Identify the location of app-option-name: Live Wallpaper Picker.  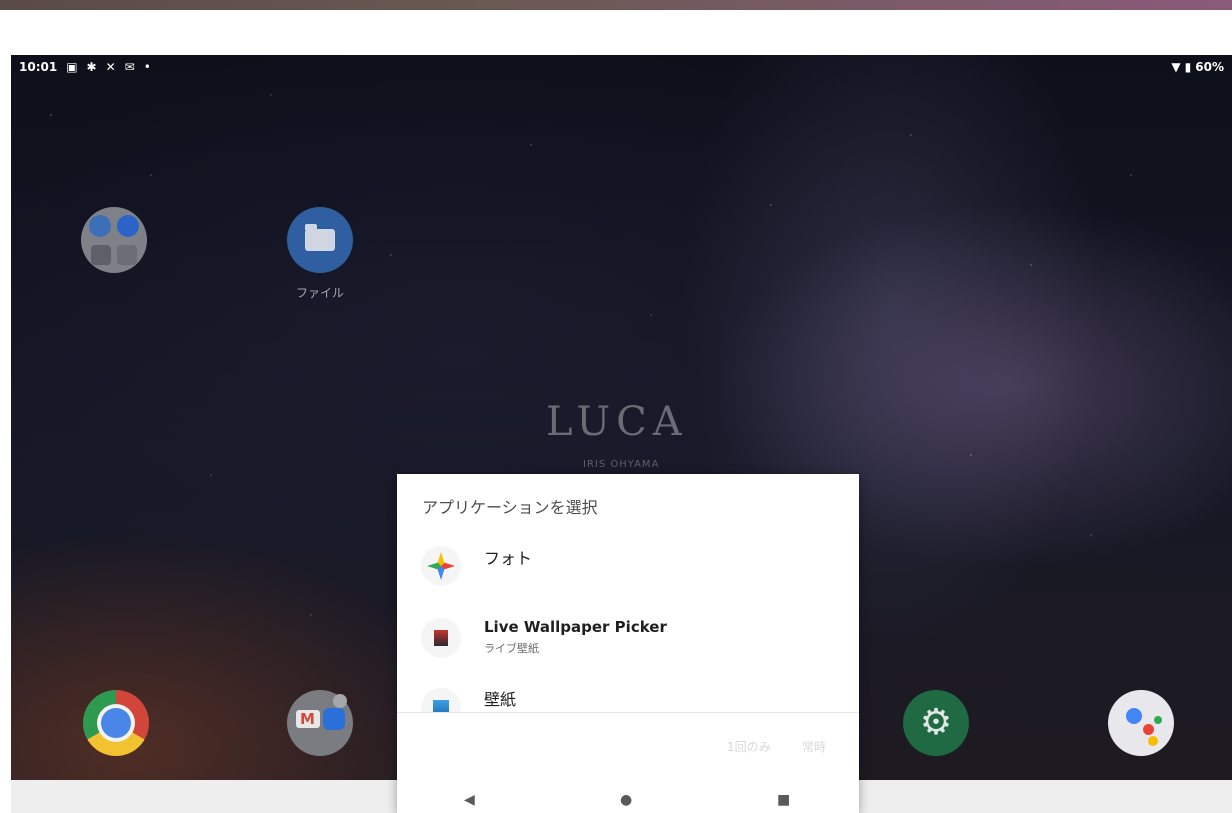
(575, 627).